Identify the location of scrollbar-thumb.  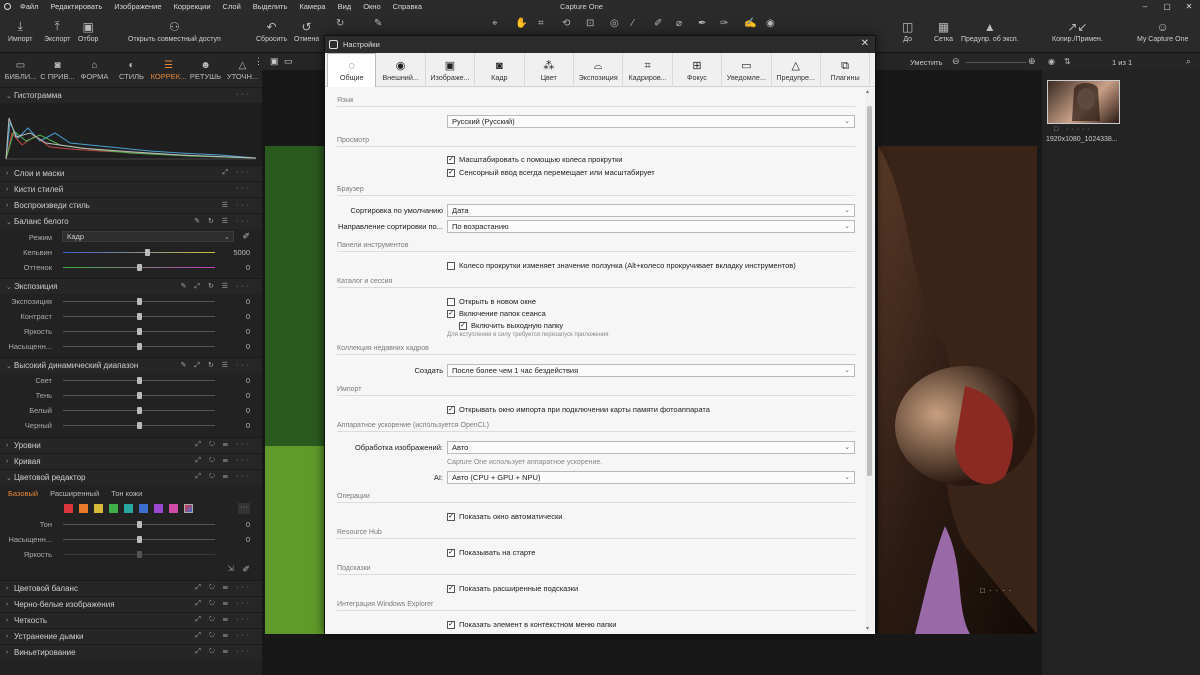
(869, 291).